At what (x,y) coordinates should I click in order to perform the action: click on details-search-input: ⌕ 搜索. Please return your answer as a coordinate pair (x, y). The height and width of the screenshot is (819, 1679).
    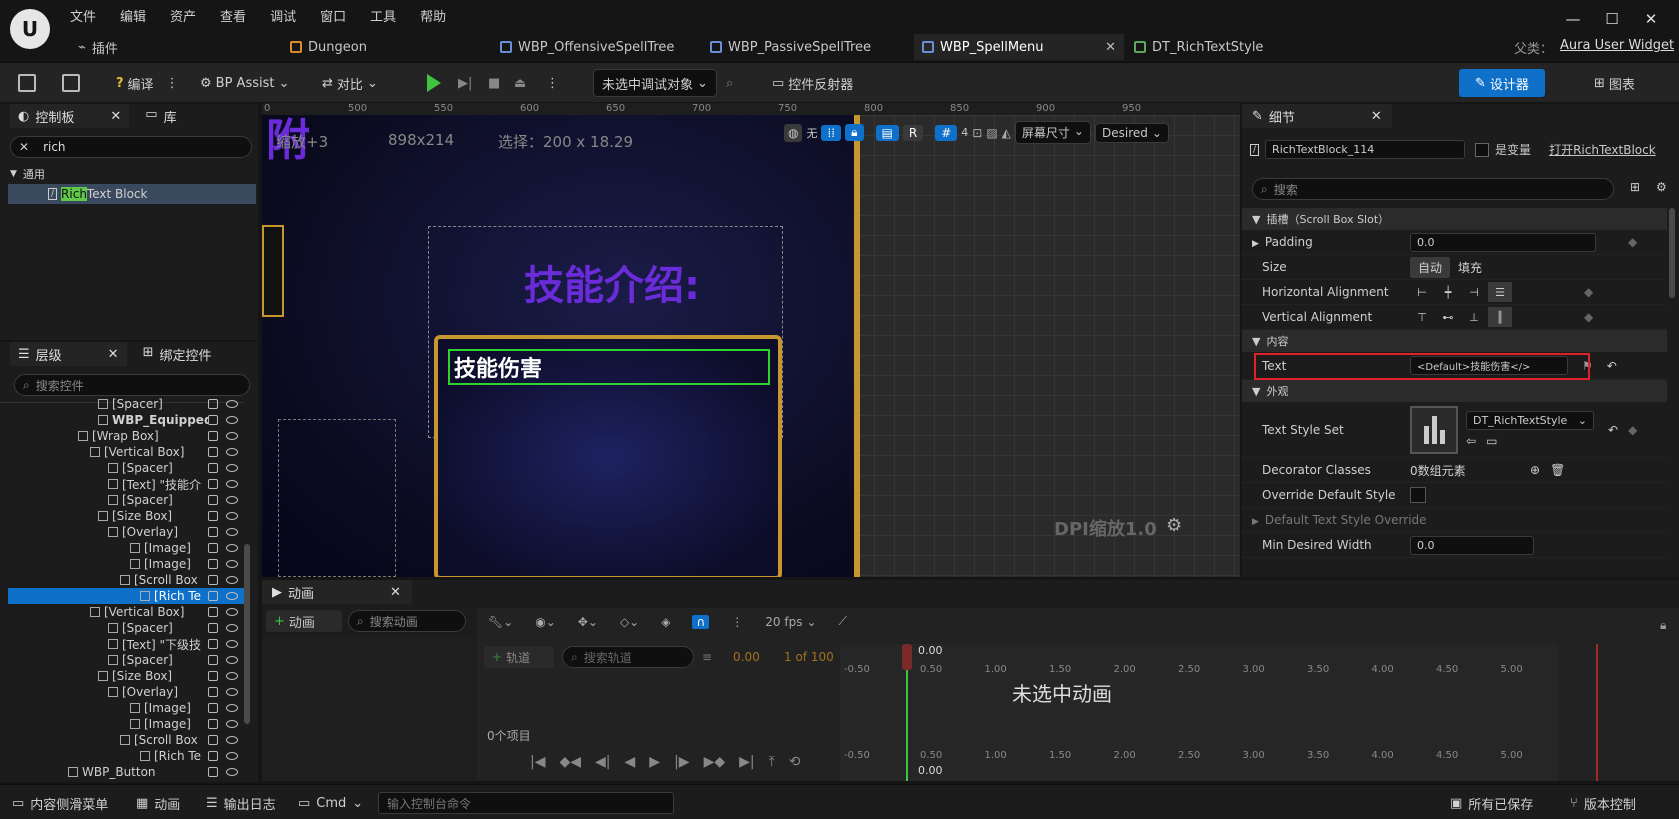
    Looking at the image, I should click on (1433, 189).